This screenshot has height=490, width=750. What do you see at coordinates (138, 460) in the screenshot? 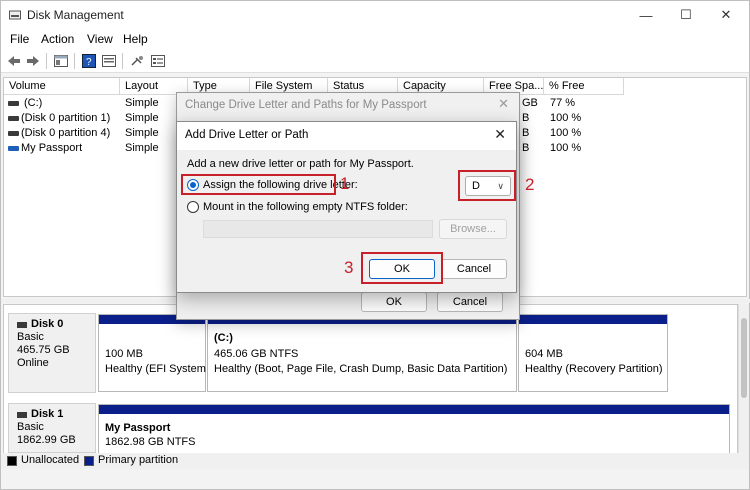
I see `legend-primary: Primary partition` at bounding box center [138, 460].